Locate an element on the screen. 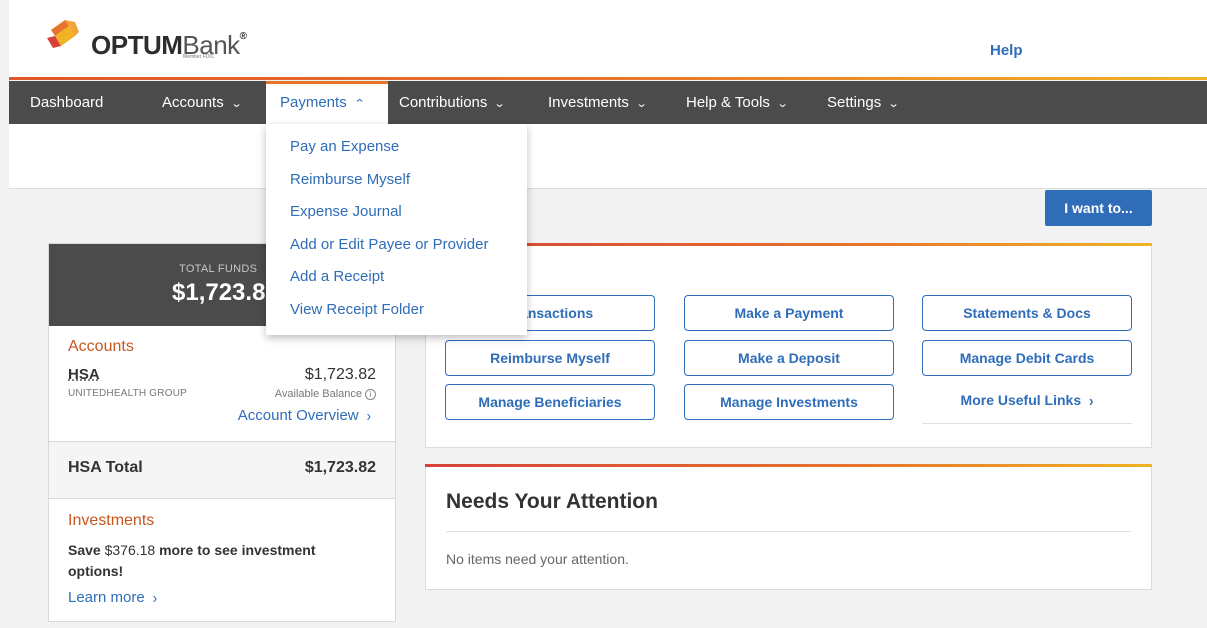  nav-investments: Investments ⌄ is located at coordinates (598, 102).